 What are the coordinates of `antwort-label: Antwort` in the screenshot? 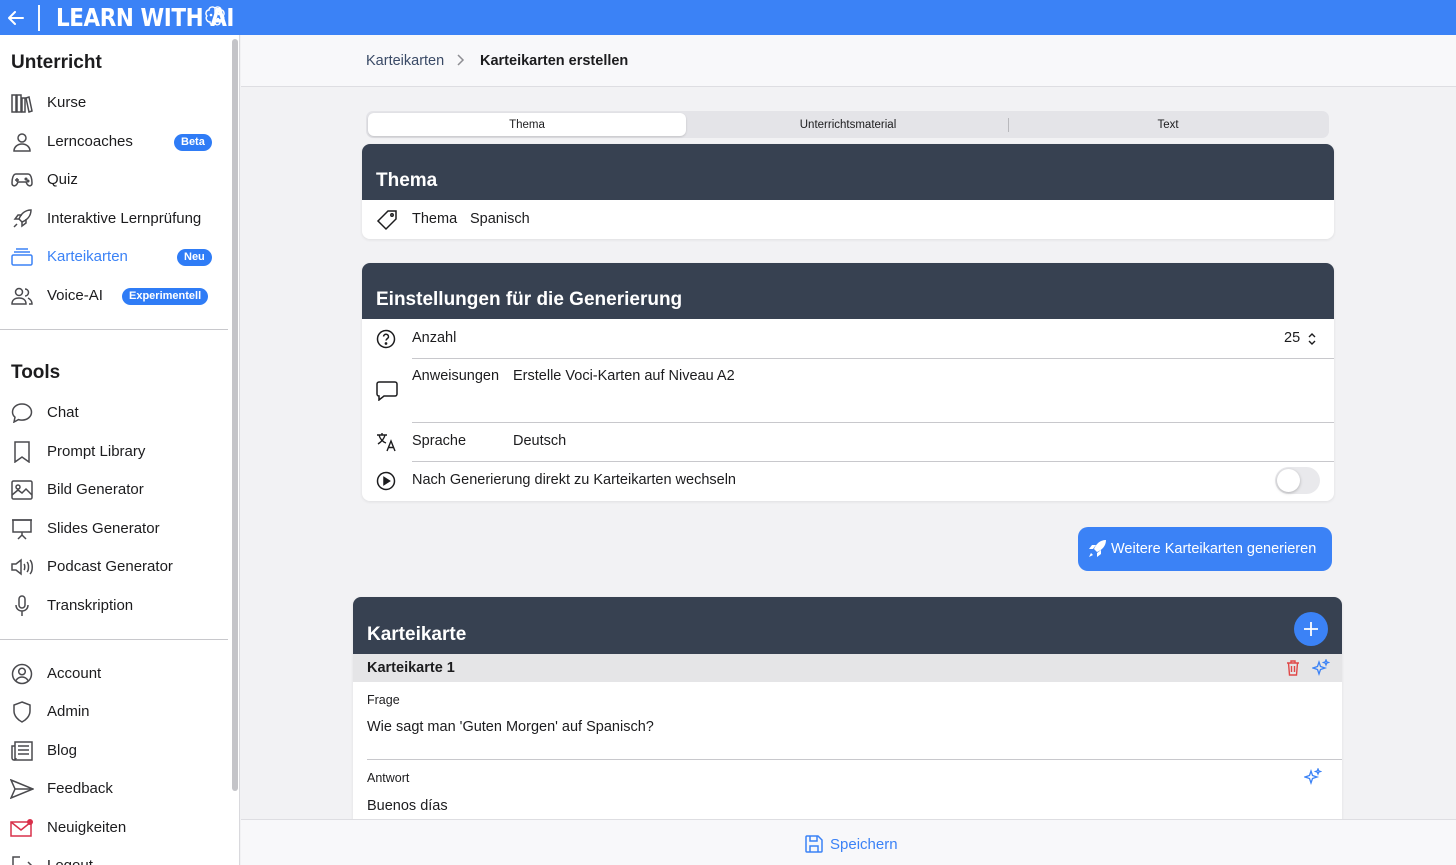 It's located at (388, 778).